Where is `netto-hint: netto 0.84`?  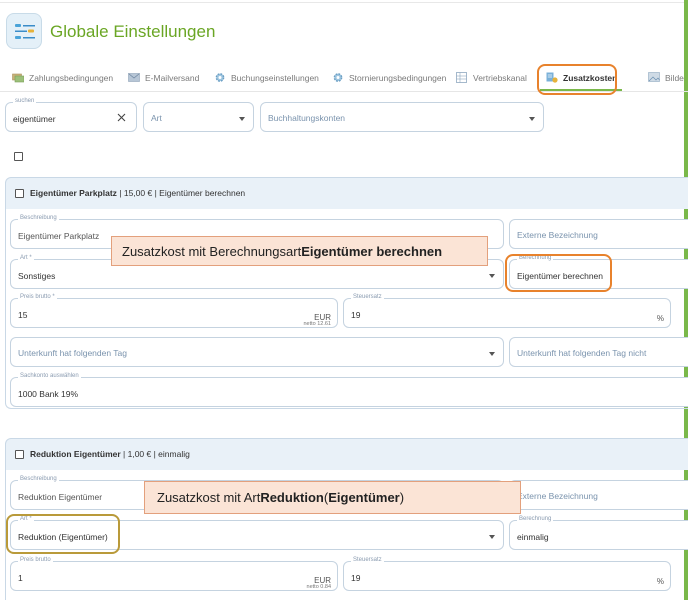 netto-hint: netto 0.84 is located at coordinates (319, 587).